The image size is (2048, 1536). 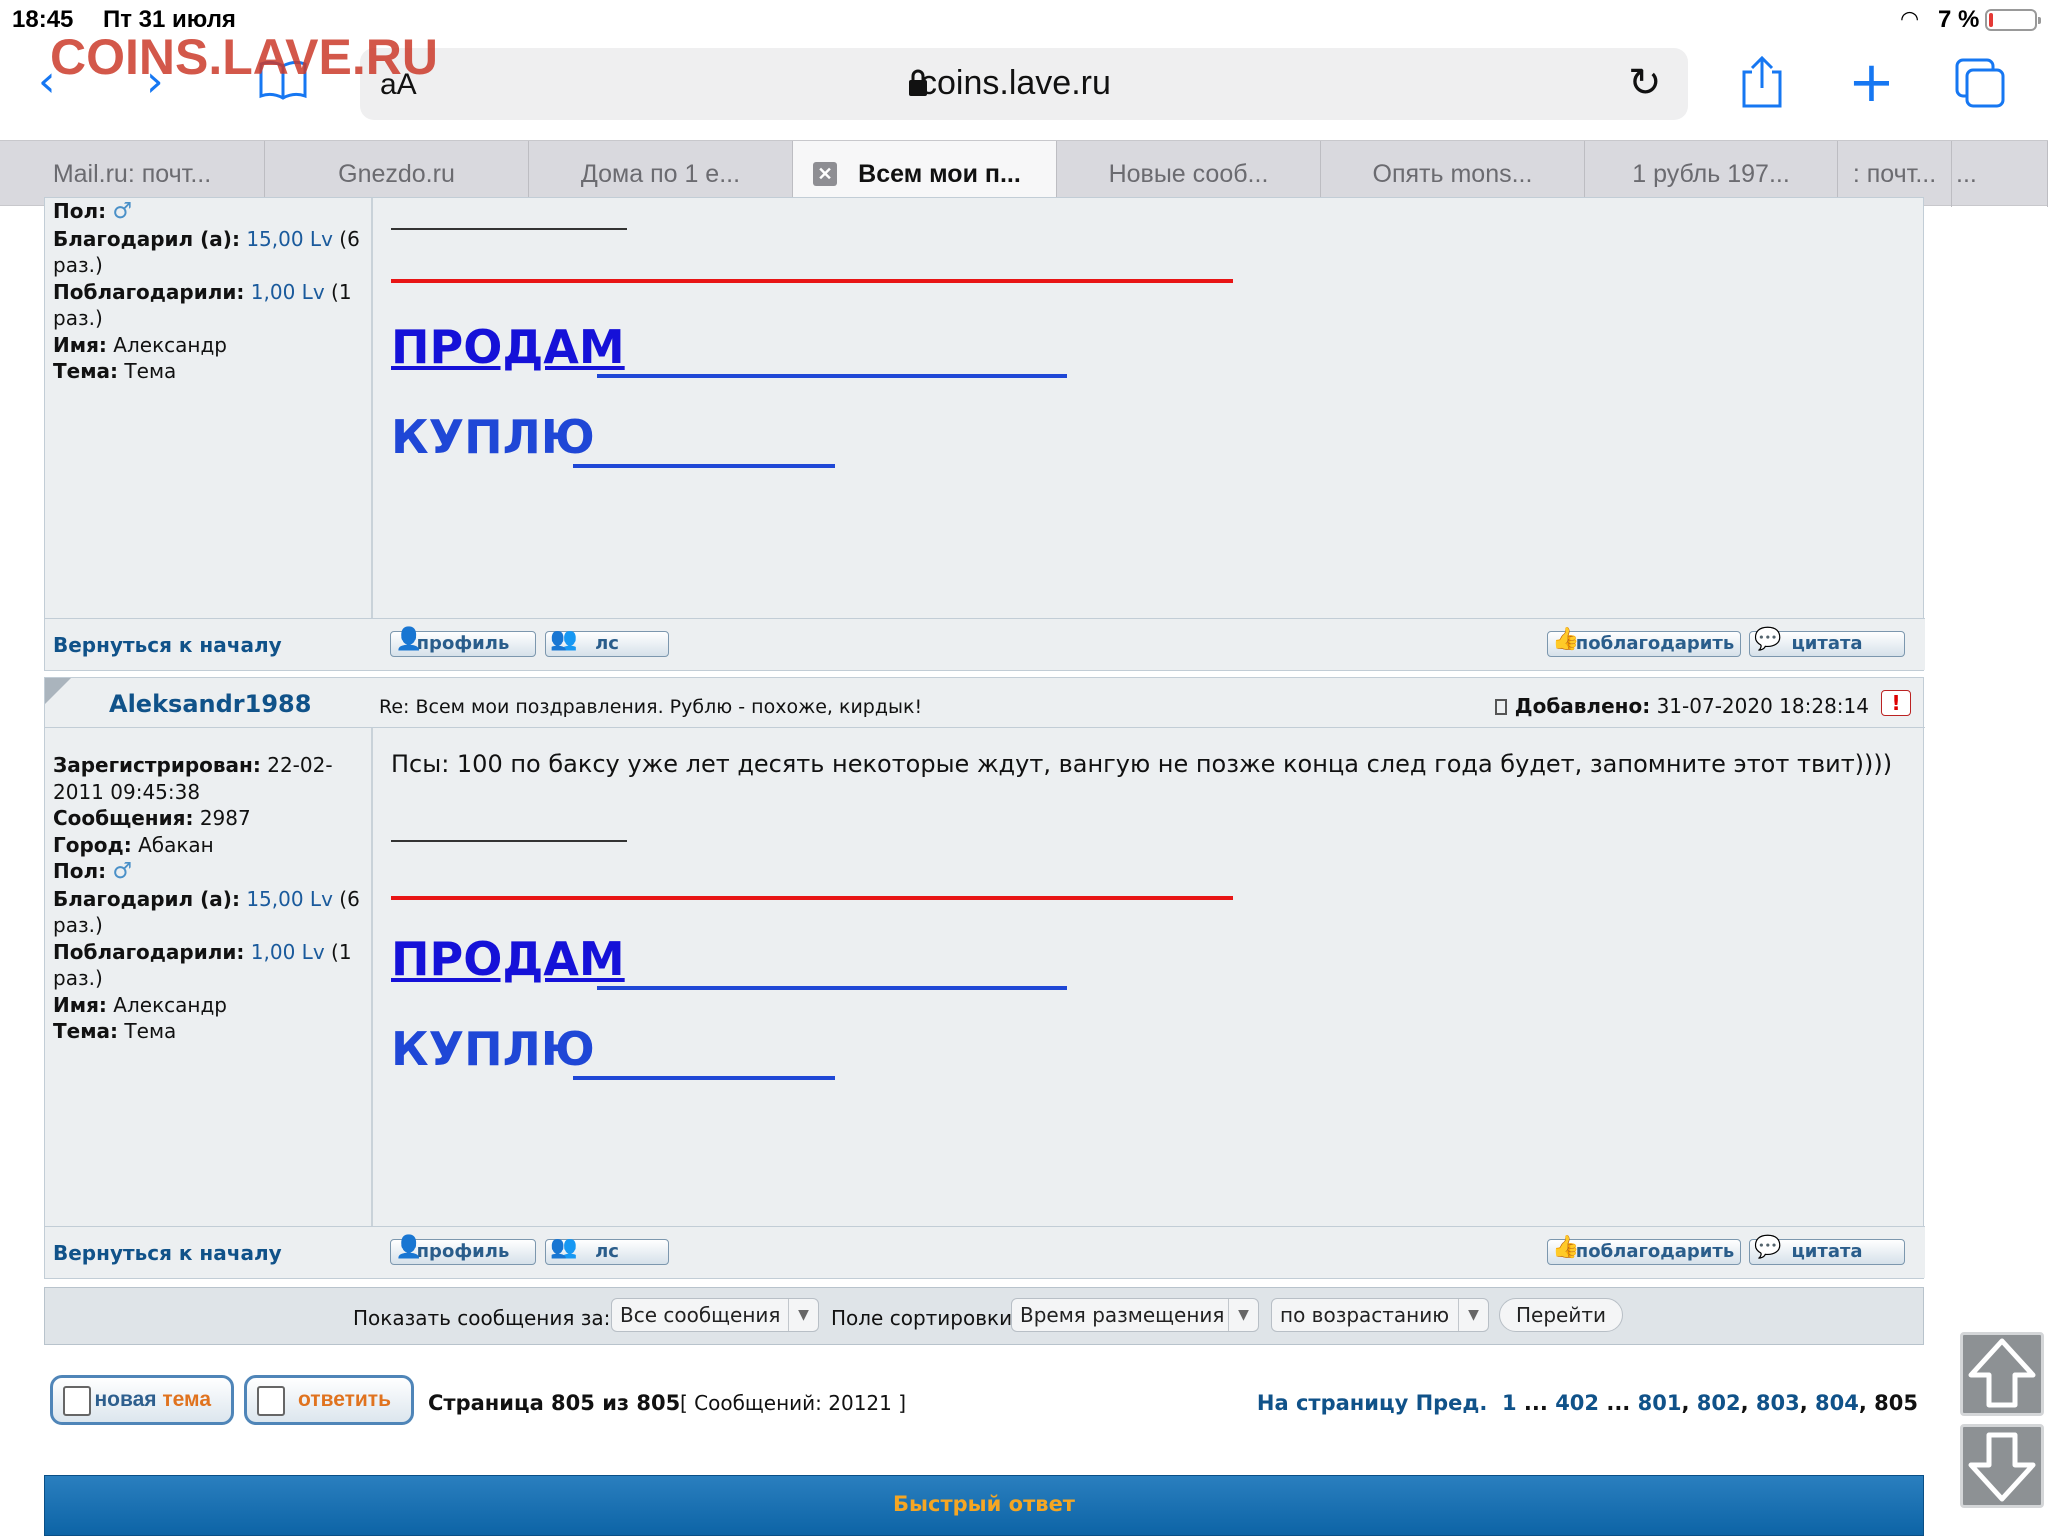 I want to click on buy-underline, so click(x=704, y=1078).